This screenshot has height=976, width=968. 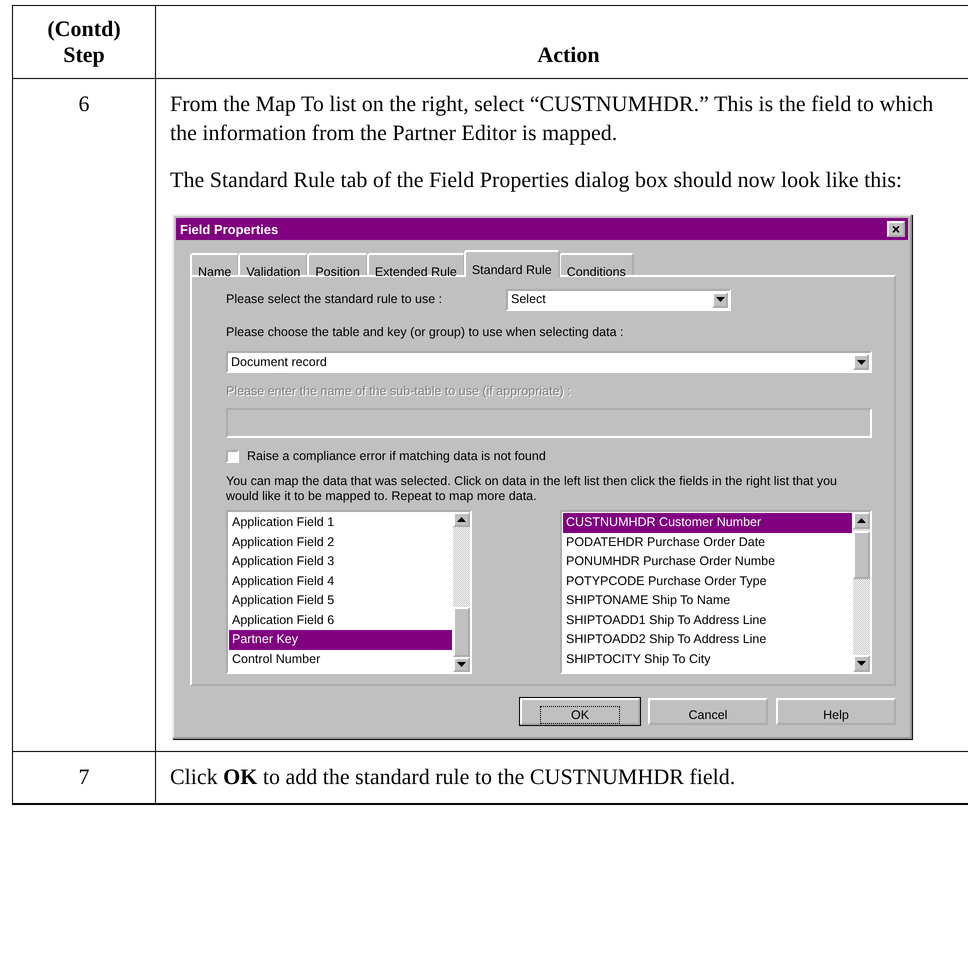 I want to click on dialog-button: Help, so click(x=836, y=711).